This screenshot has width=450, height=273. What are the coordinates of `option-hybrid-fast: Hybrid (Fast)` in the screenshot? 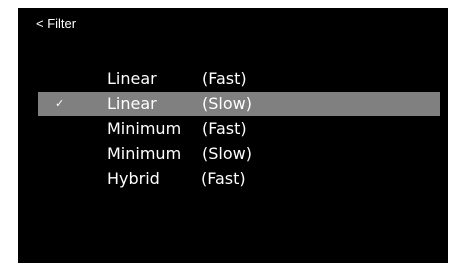 It's located at (239, 179).